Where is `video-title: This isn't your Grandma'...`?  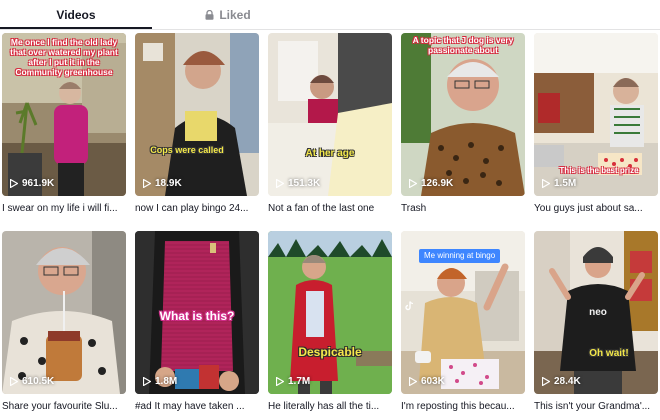
video-title: This isn't your Grandma'... is located at coordinates (596, 407).